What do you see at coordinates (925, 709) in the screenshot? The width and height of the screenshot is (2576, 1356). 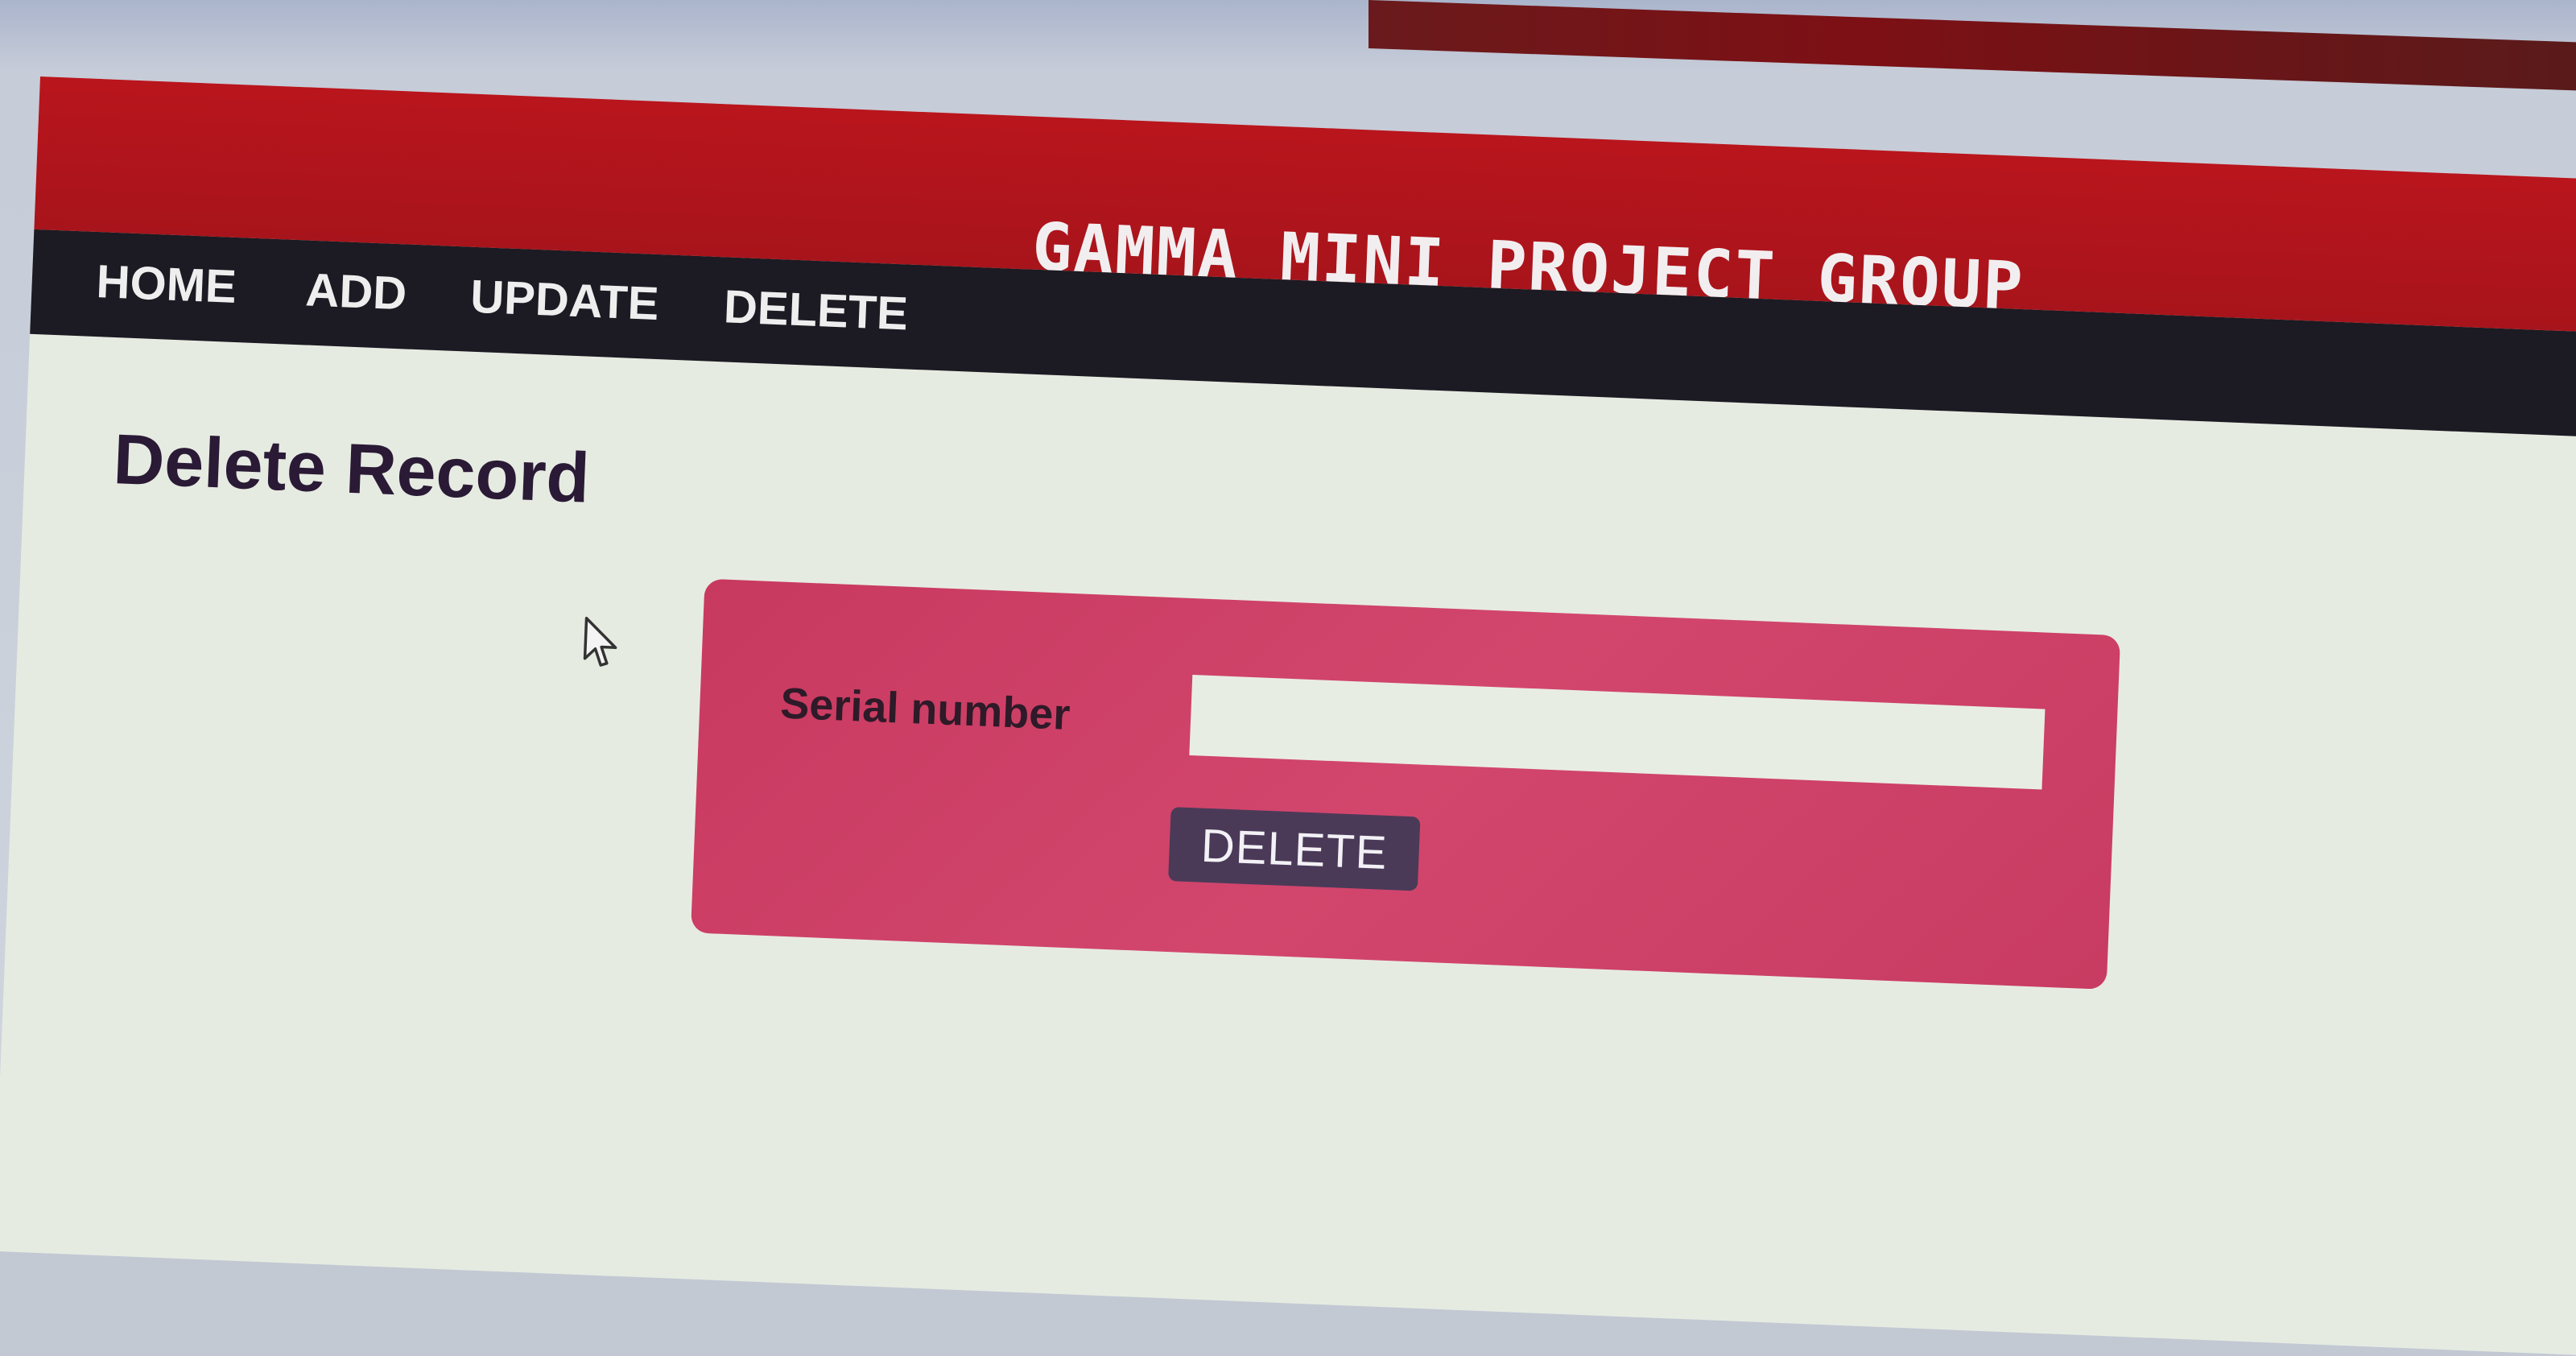 I see `serial-number-label: Serial number` at bounding box center [925, 709].